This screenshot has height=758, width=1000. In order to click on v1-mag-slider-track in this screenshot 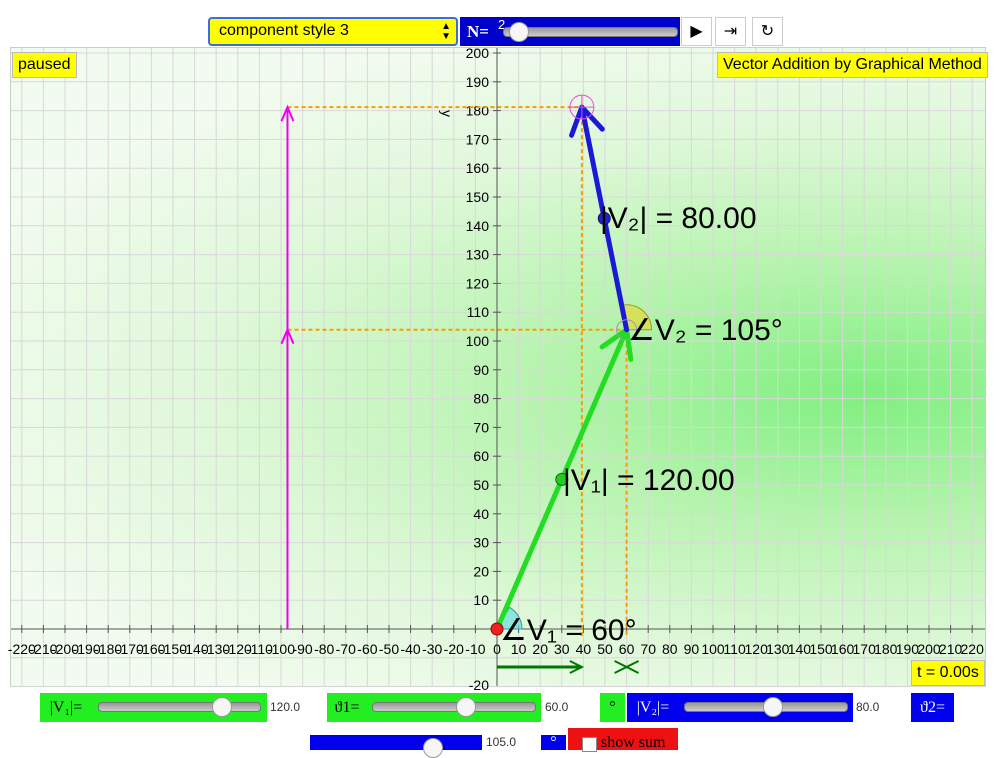, I will do `click(179, 707)`.